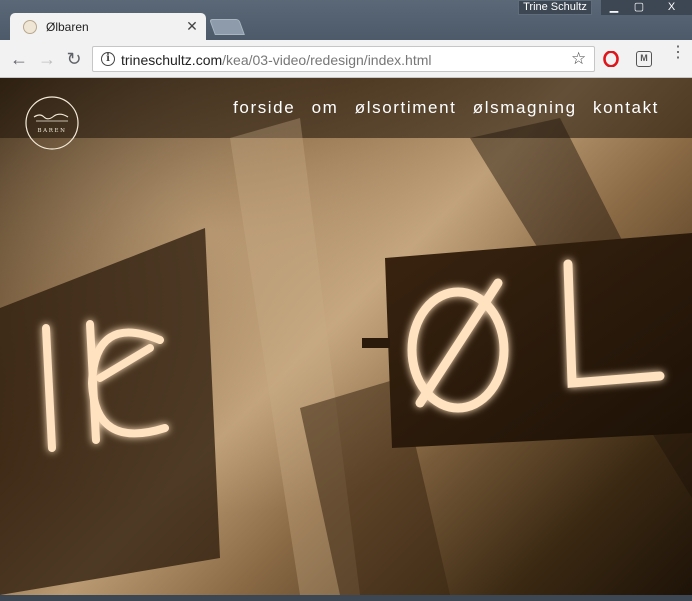 This screenshot has width=692, height=601. What do you see at coordinates (346, 598) in the screenshot?
I see `window-bottom-border` at bounding box center [346, 598].